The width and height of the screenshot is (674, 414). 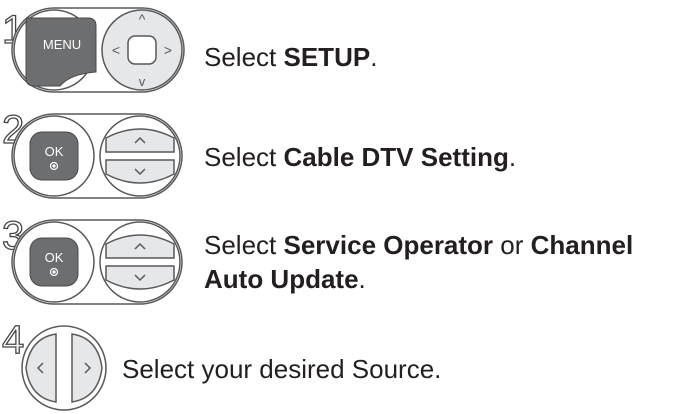 I want to click on nav-right-arrow: >, so click(x=168, y=50).